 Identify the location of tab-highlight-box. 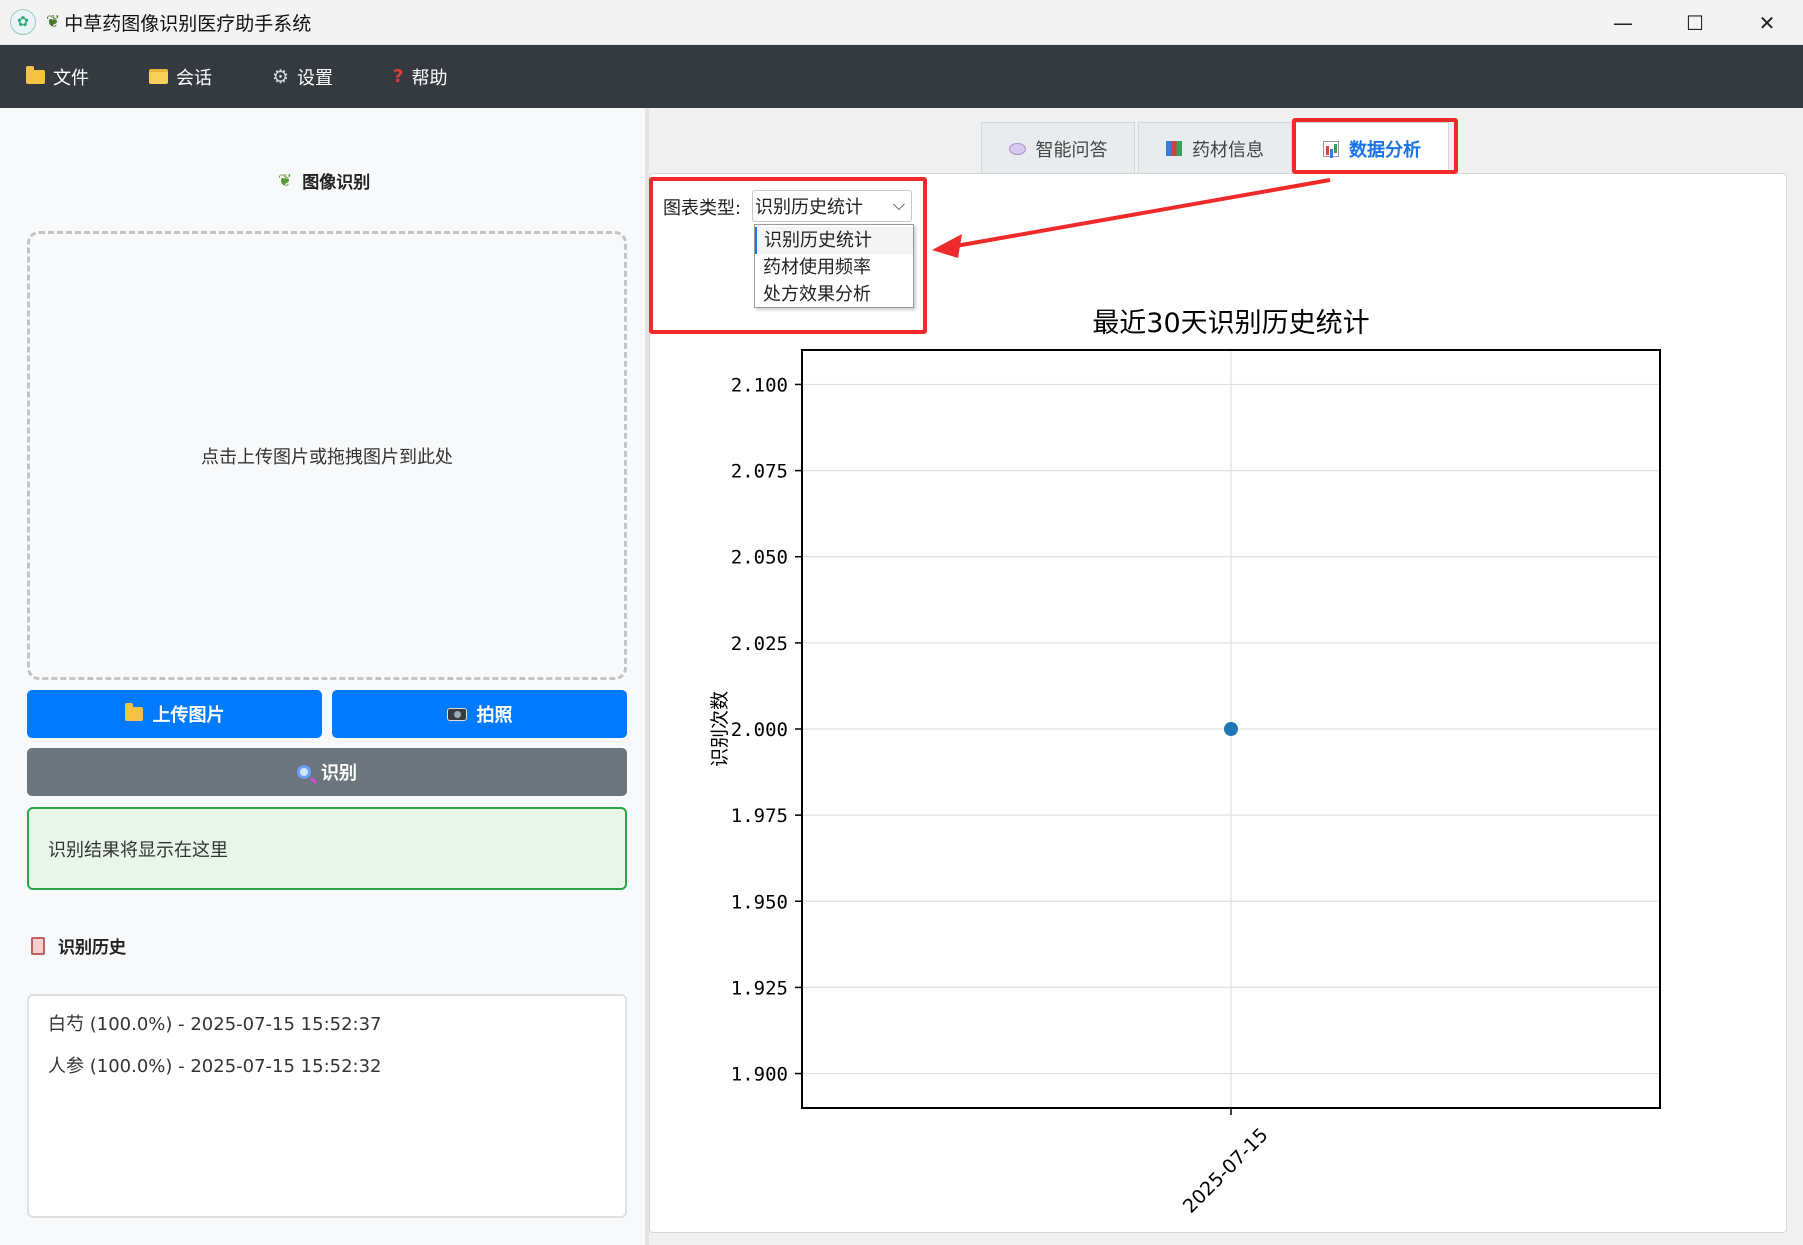
(1375, 146).